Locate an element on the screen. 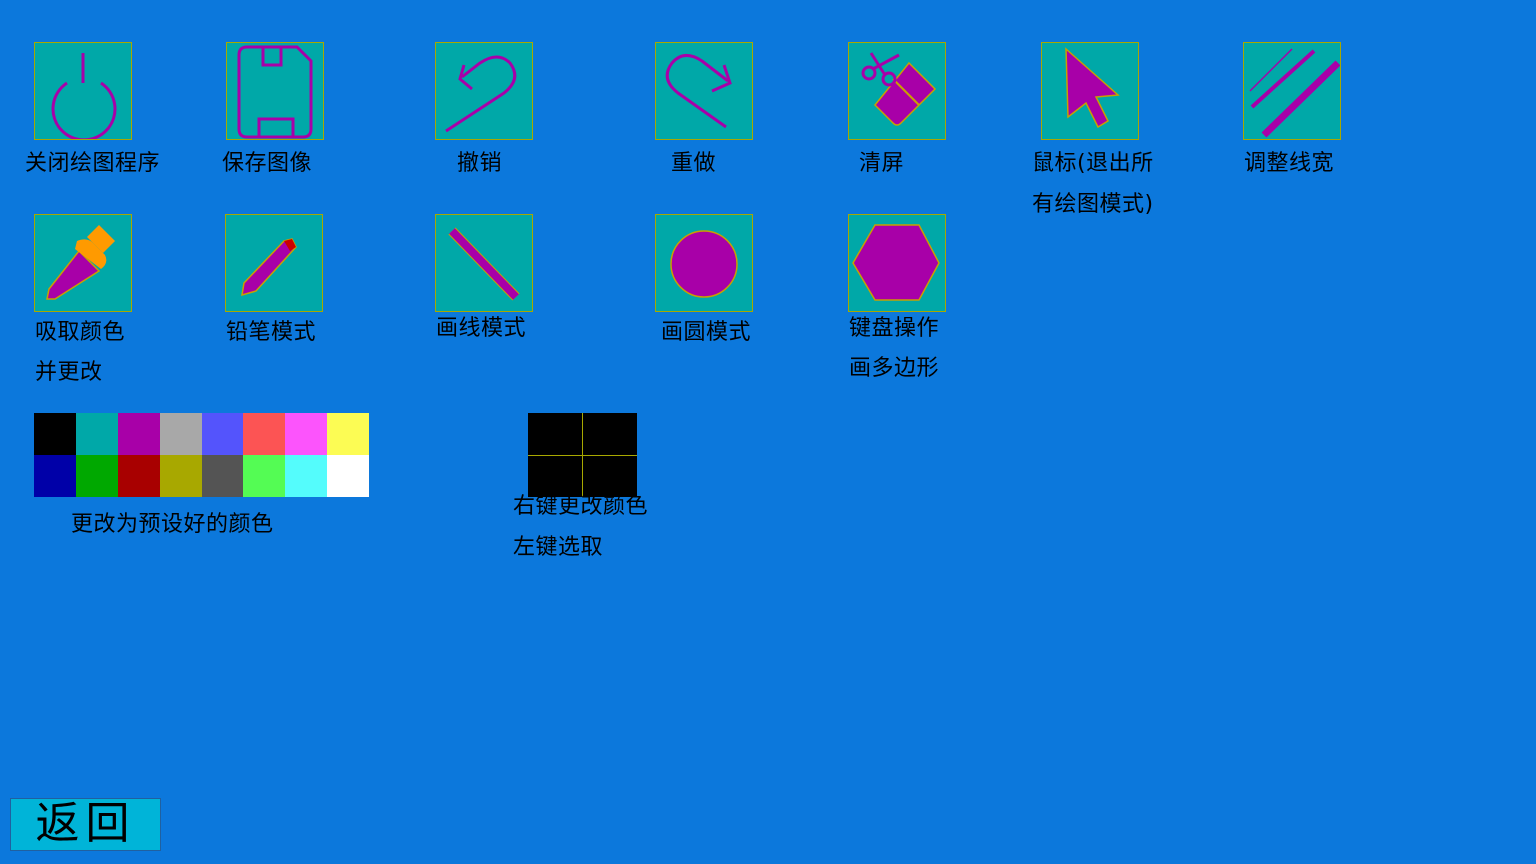  custom-color-label: 右键更改颜色 is located at coordinates (581, 506).